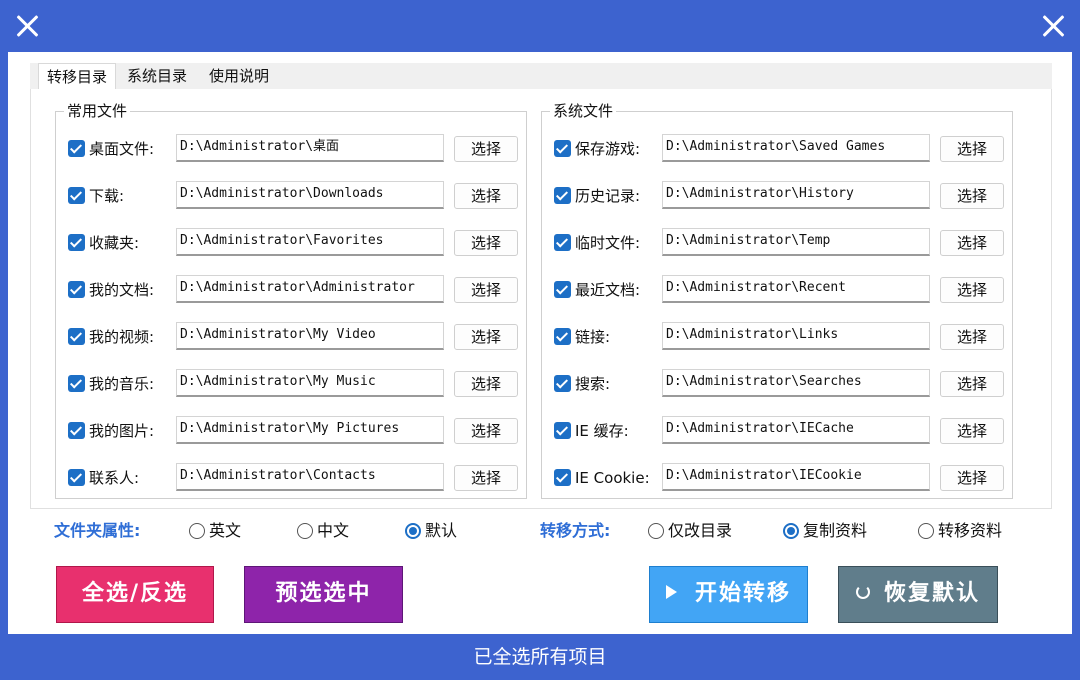 The width and height of the screenshot is (1080, 680). I want to click on path-field: D:\Administrator\Temp, so click(796, 242).